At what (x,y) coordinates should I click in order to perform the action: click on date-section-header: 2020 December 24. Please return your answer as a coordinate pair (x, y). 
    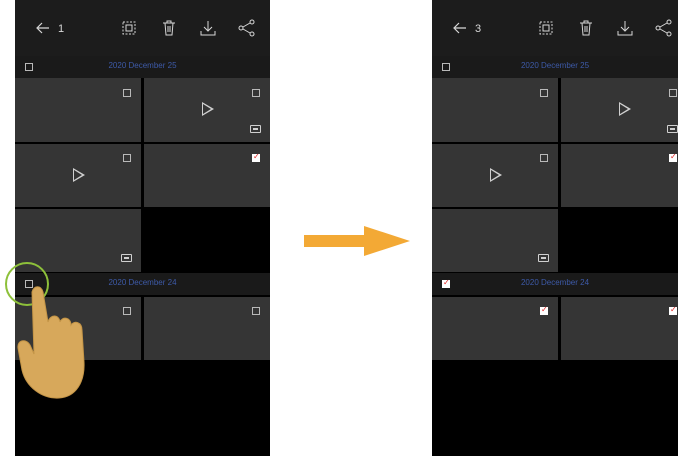
    Looking at the image, I should click on (555, 284).